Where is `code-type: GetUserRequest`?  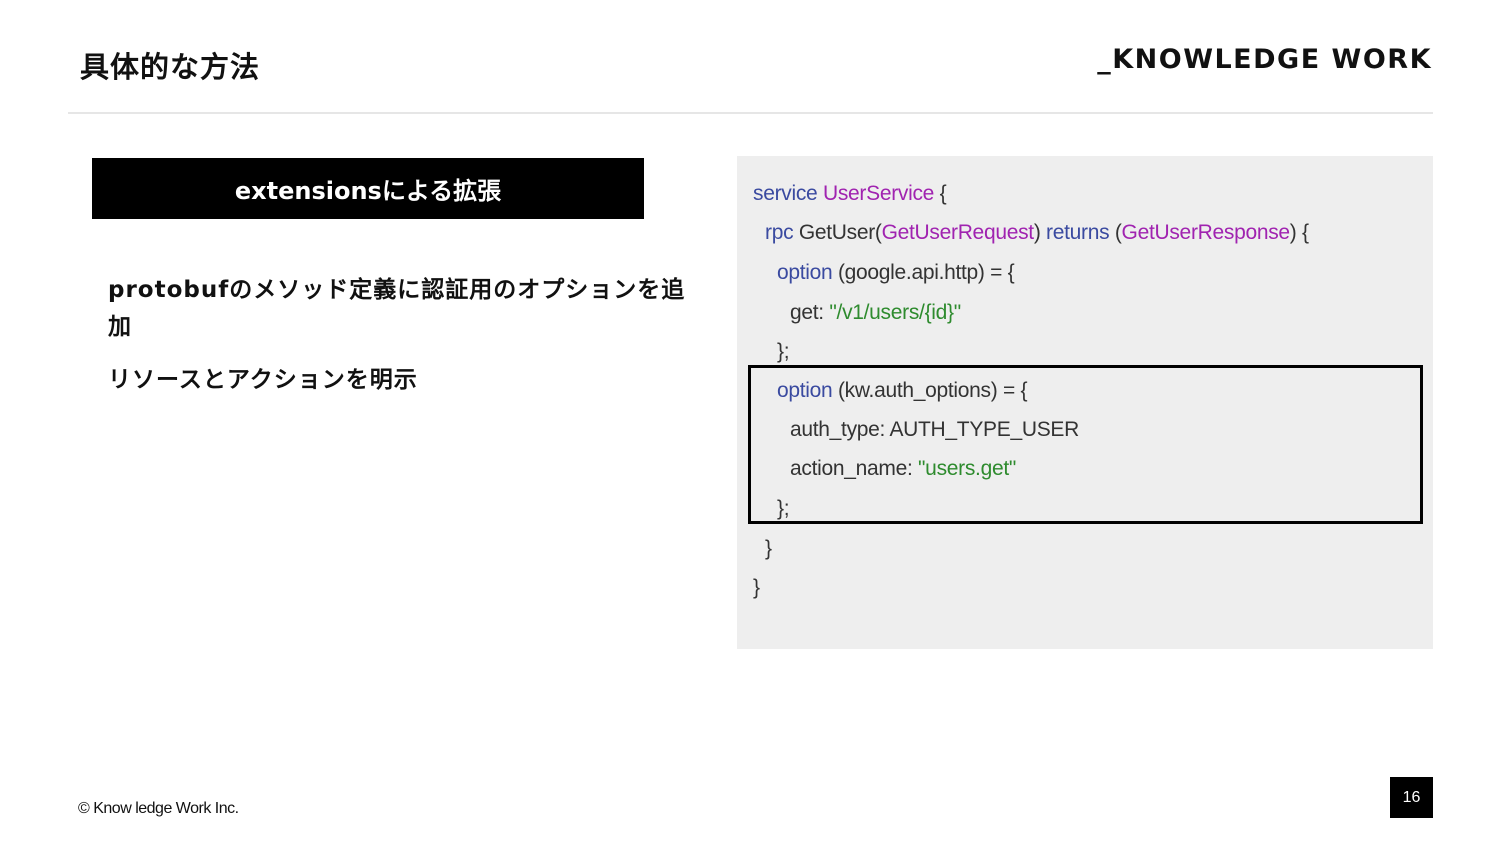 code-type: GetUserRequest is located at coordinates (958, 232).